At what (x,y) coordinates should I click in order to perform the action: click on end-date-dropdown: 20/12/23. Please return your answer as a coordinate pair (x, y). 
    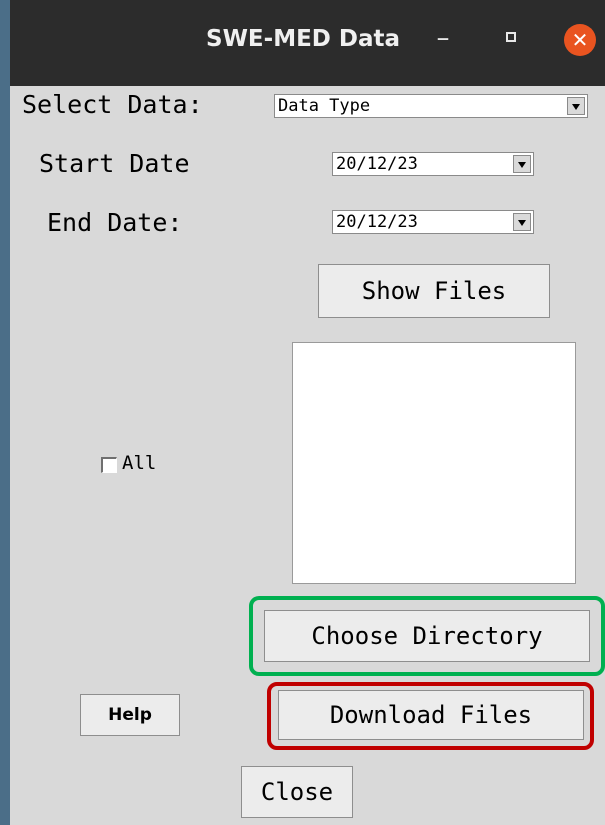
    Looking at the image, I should click on (433, 222).